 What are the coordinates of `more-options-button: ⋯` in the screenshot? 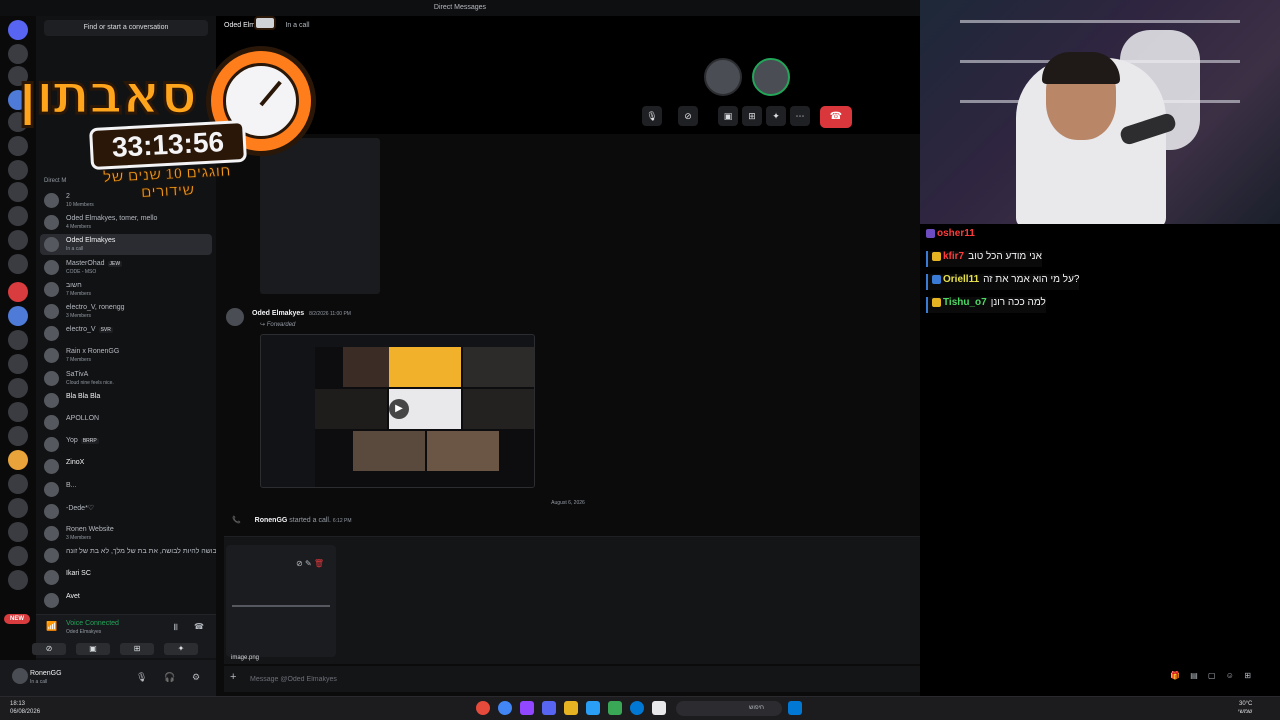 It's located at (800, 116).